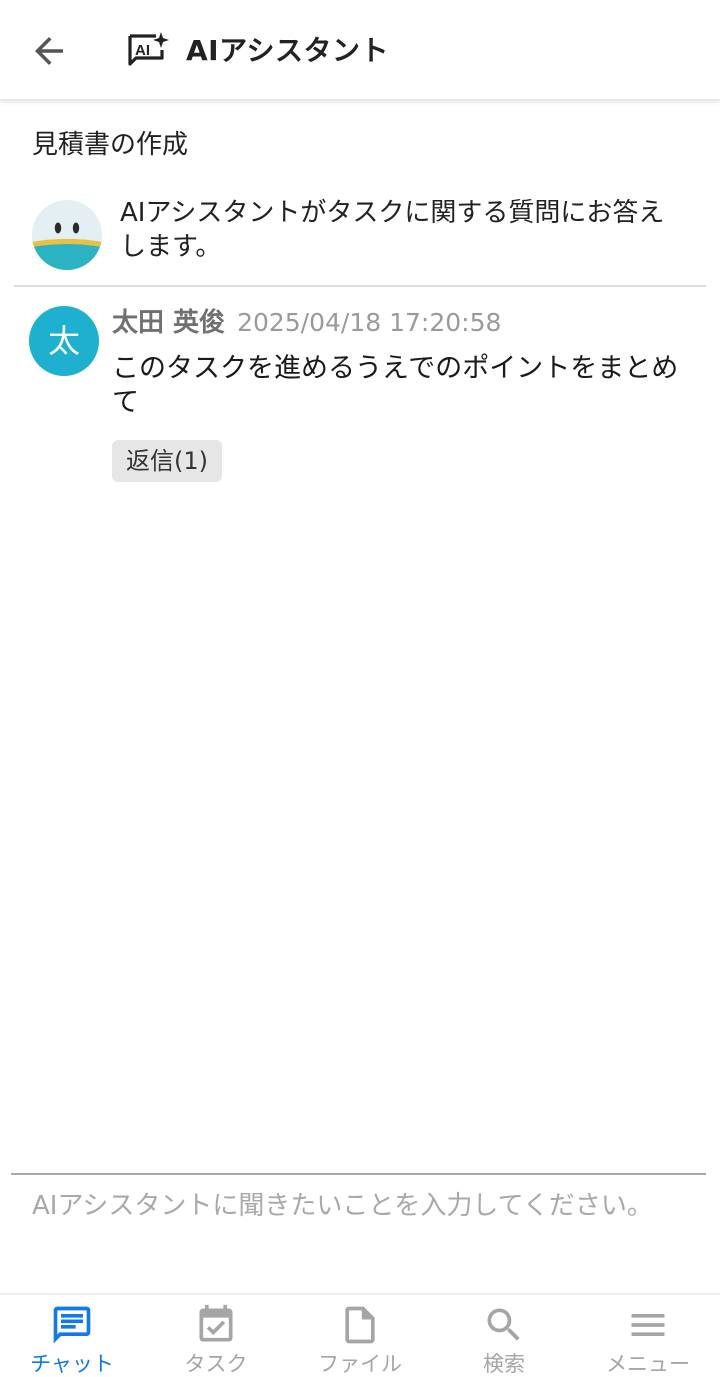 This screenshot has height=1377, width=720. I want to click on task-calendar-icon, so click(216, 1323).